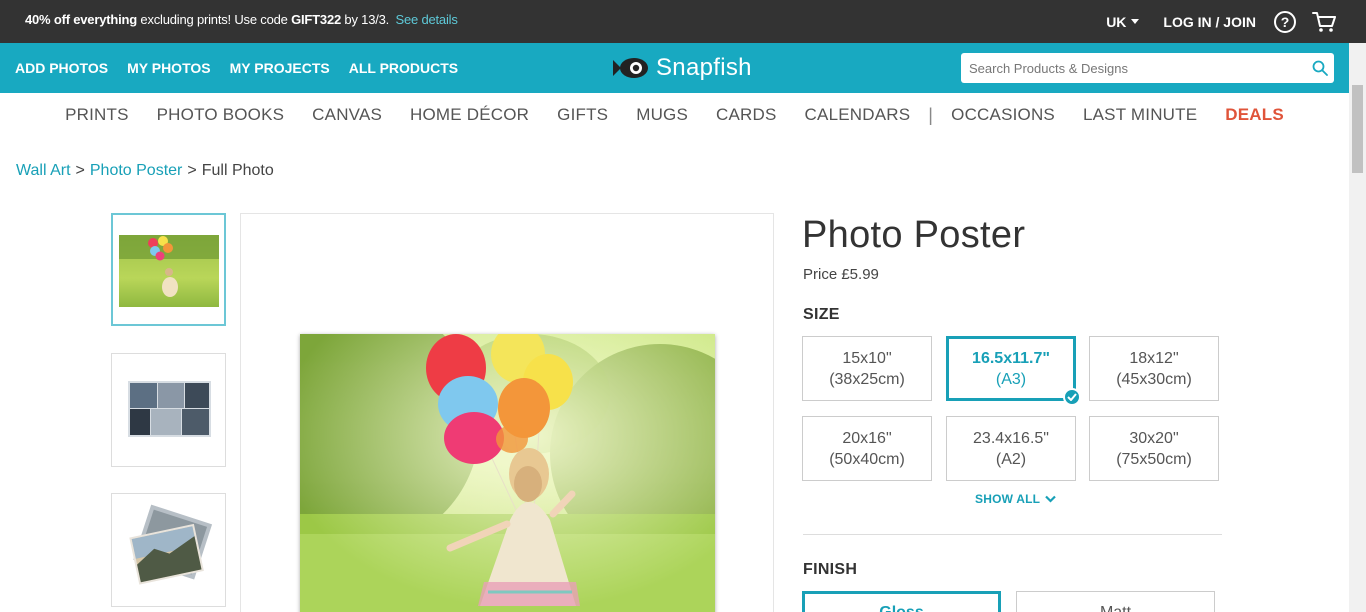  Describe the element at coordinates (136, 170) in the screenshot. I see `breadcrumb-photo-poster: Photo Poster` at that location.